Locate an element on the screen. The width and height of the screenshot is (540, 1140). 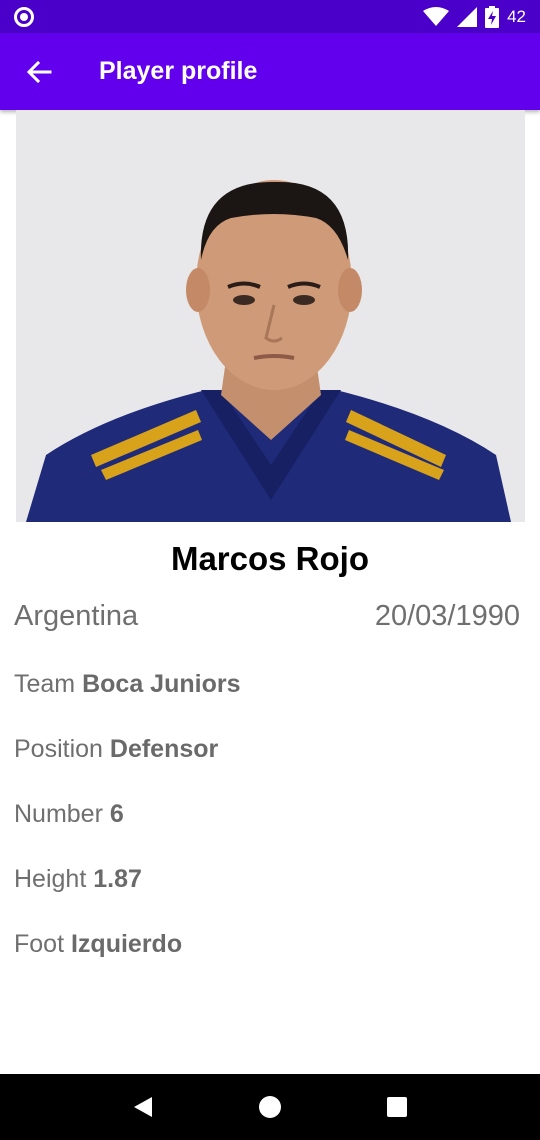
back-triangle-icon is located at coordinates (143, 1107).